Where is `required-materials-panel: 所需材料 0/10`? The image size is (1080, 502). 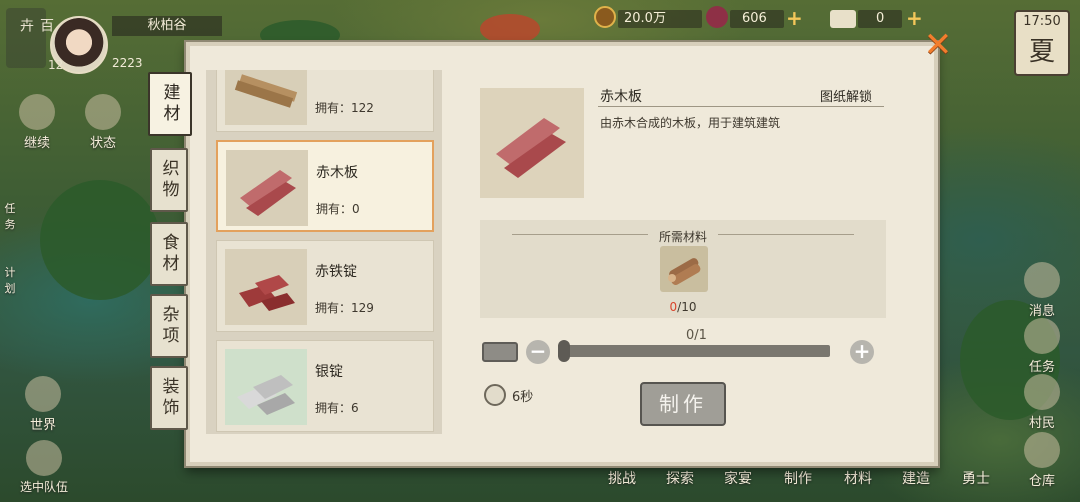
required-materials-panel: 所需材料 0/10 is located at coordinates (683, 269).